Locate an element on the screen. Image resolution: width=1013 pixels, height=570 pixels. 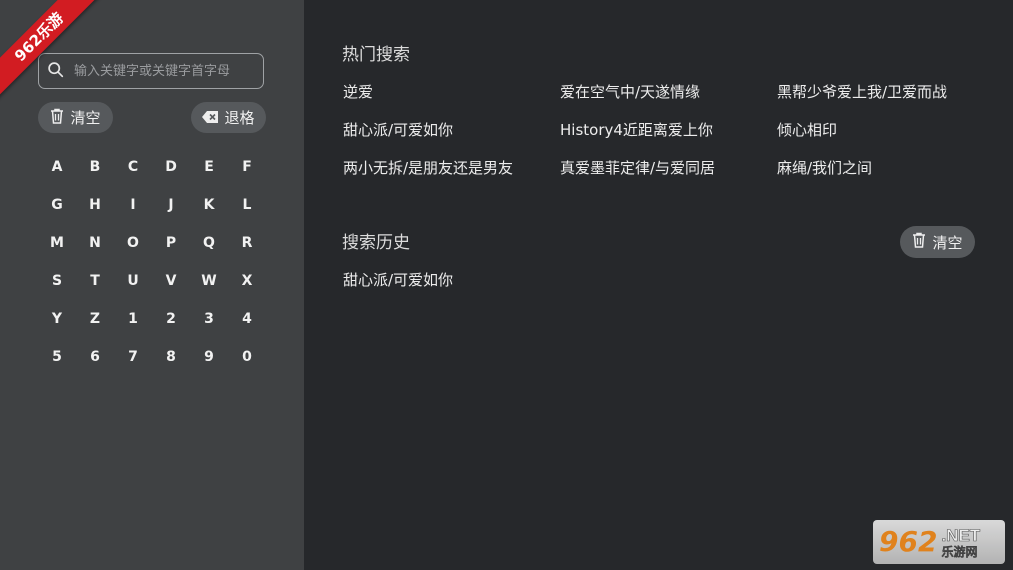
corner-ribbon: 962乐游 is located at coordinates (55, 55).